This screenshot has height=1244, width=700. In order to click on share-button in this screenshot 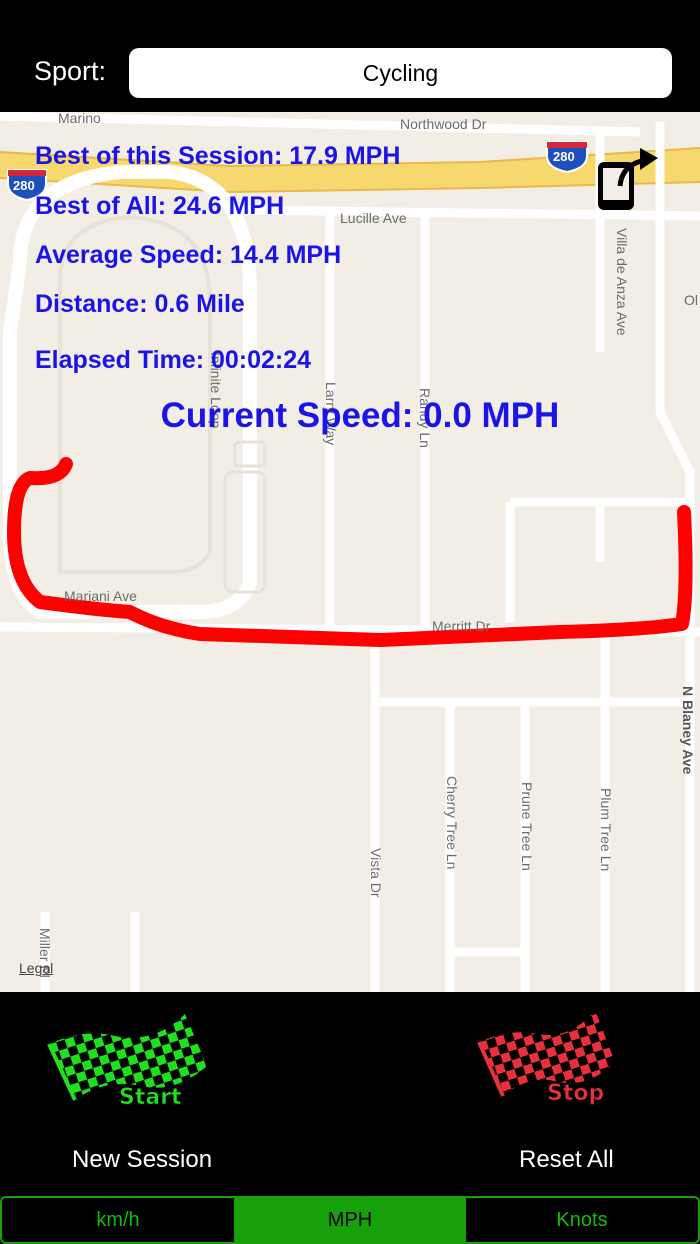, I will do `click(629, 178)`.